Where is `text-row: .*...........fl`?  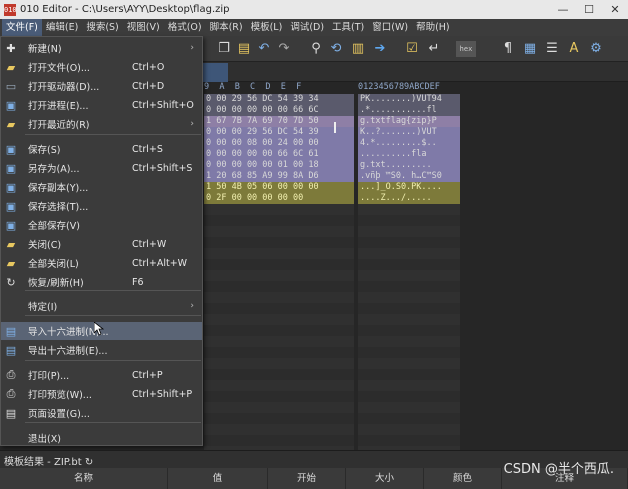 text-row: .*...........fl is located at coordinates (409, 110).